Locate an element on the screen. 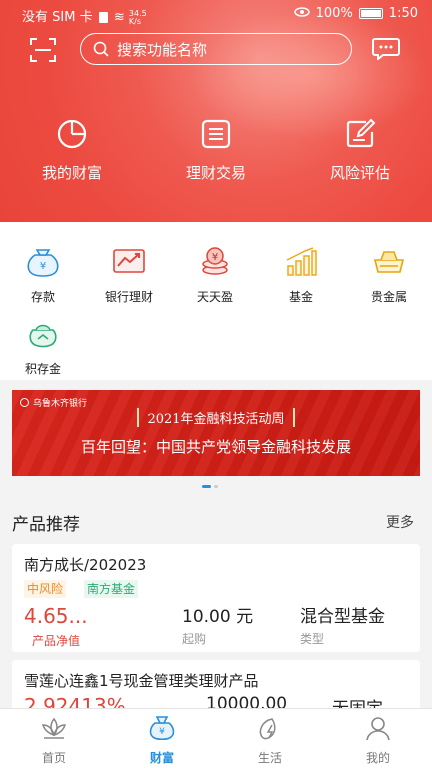 The width and height of the screenshot is (432, 768). tab-life: 生活 is located at coordinates (270, 740).